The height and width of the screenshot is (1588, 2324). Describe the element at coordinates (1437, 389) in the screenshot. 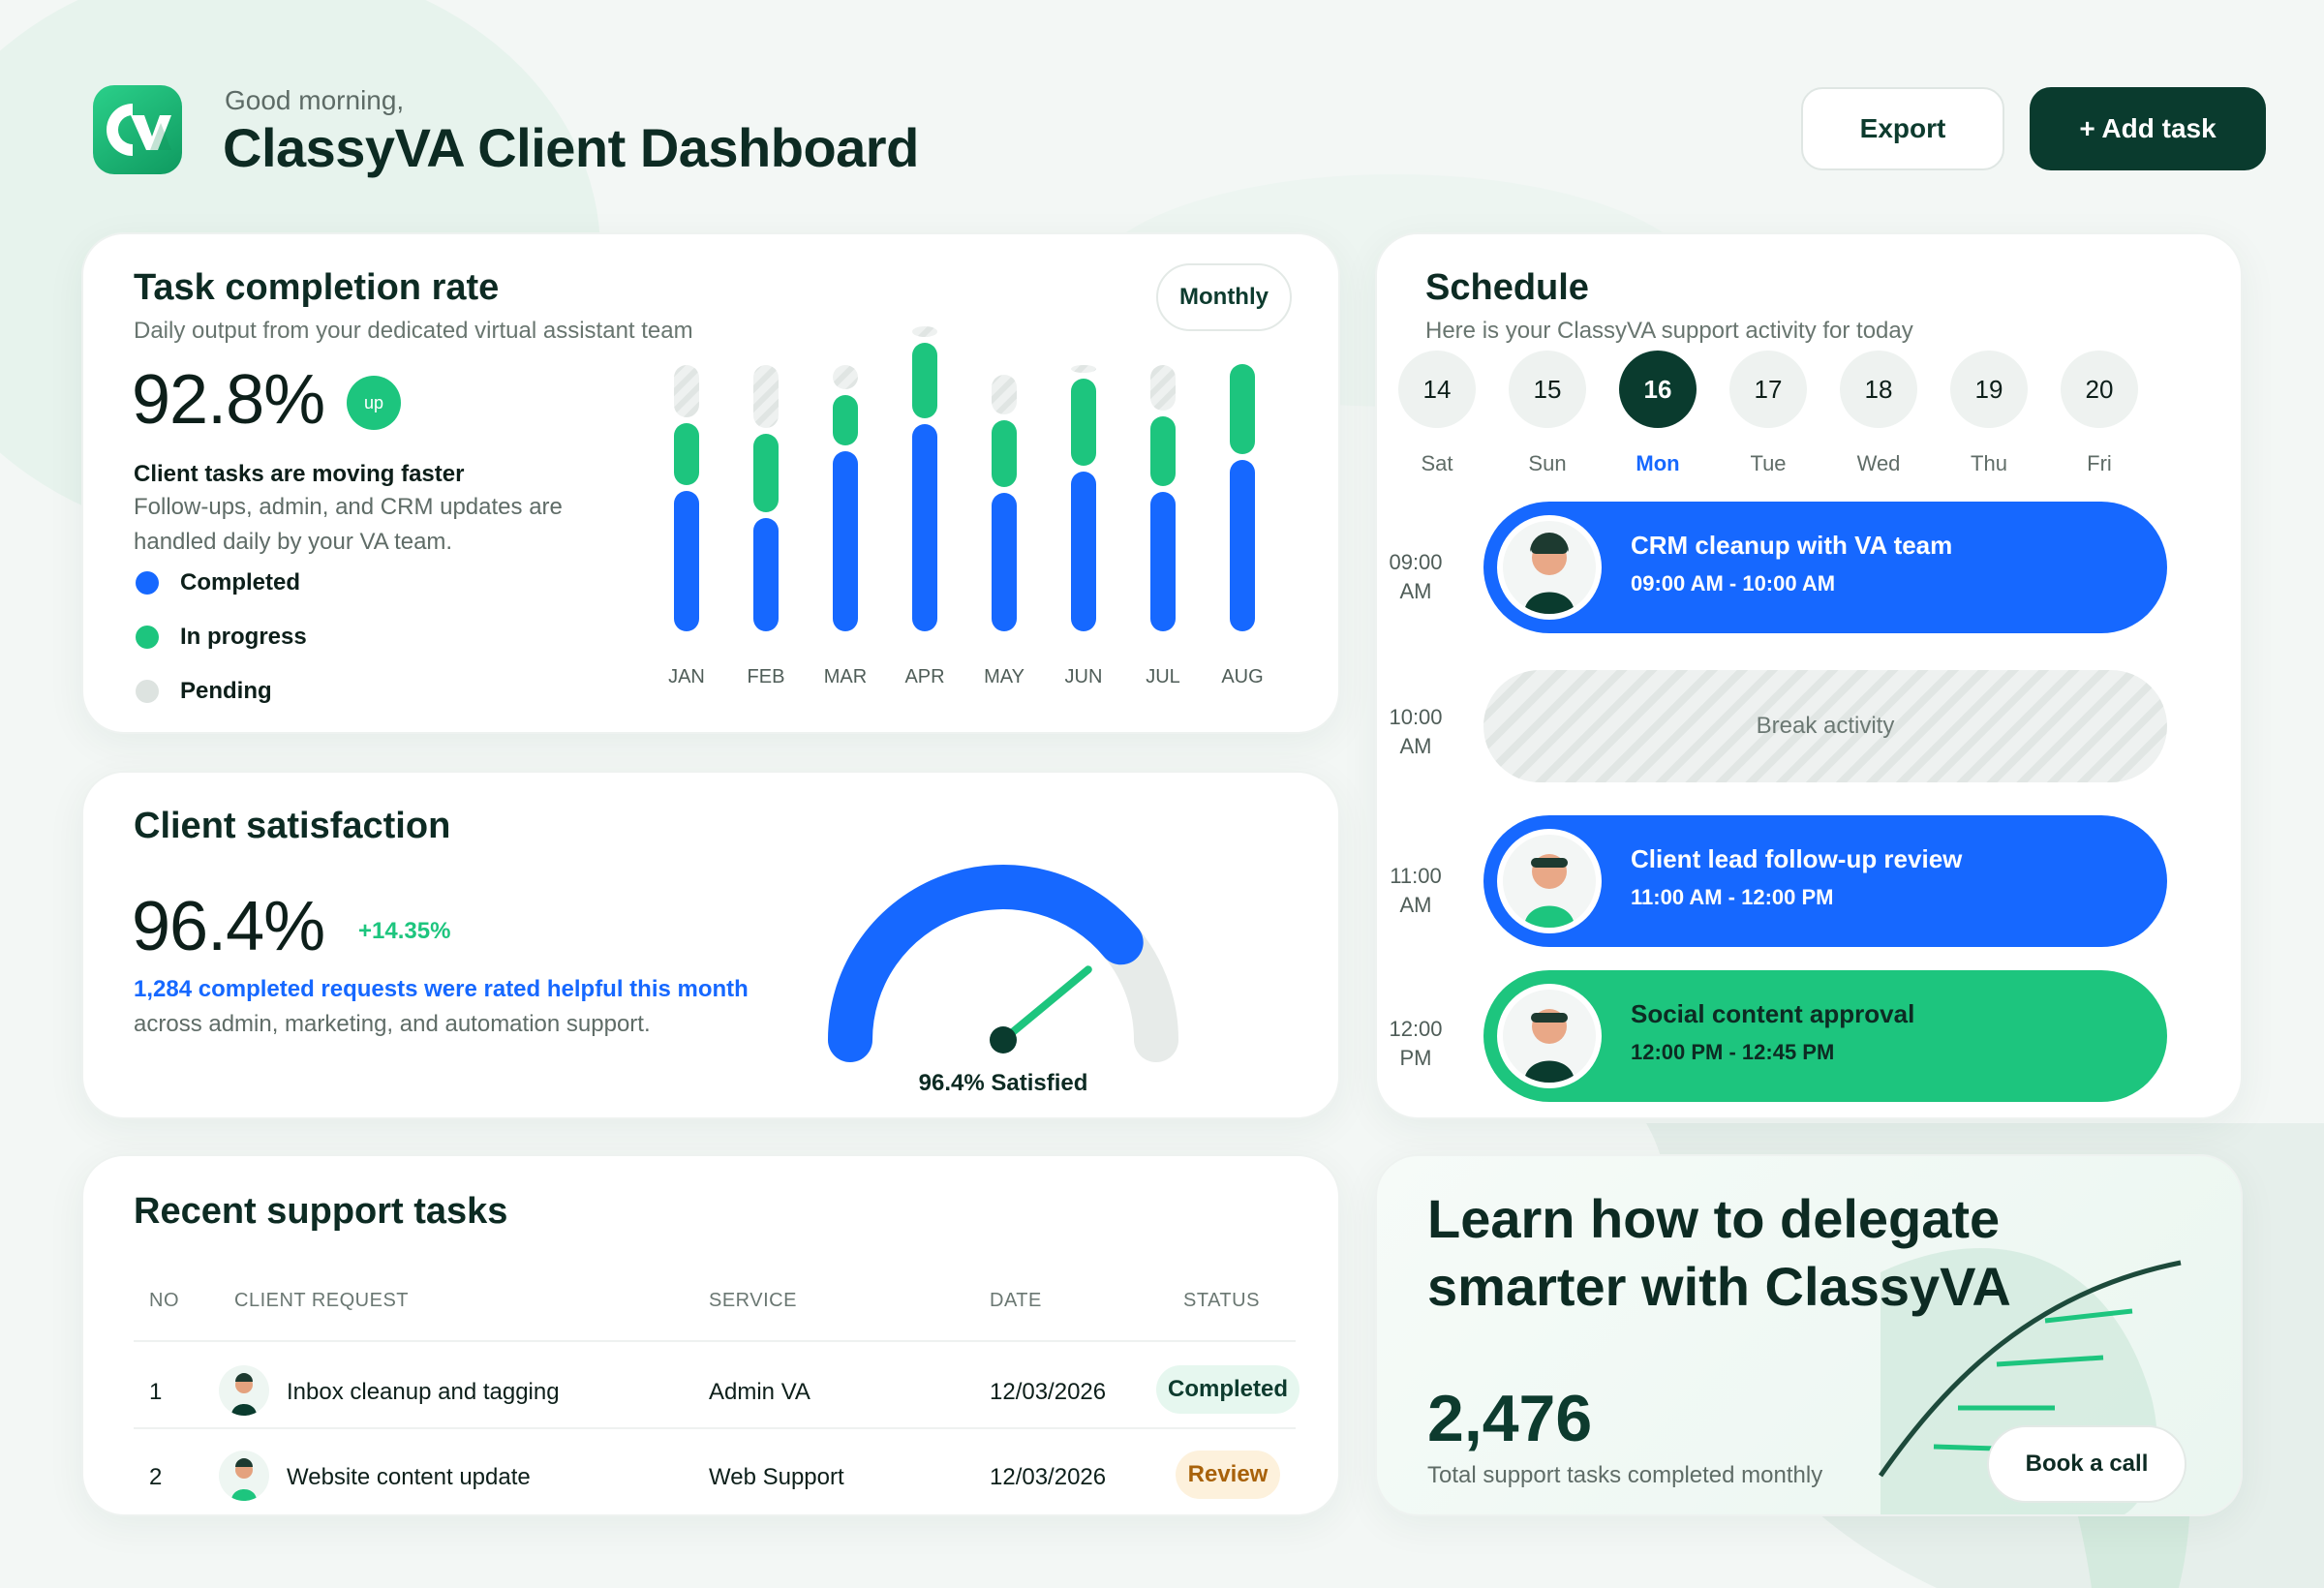

I see `day-14: 14` at that location.